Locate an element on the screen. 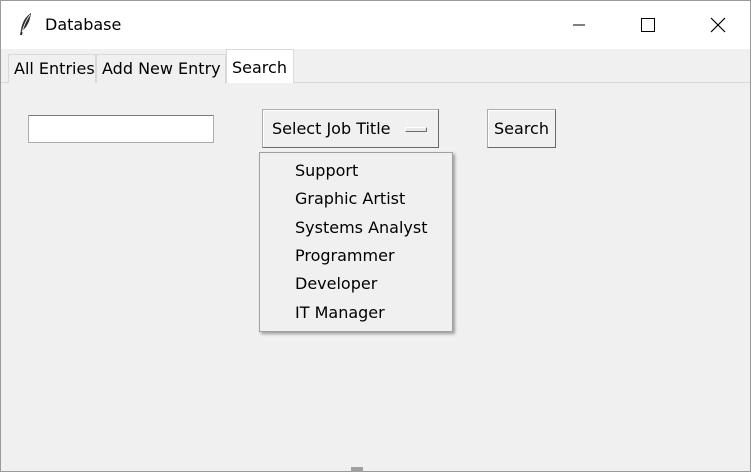 This screenshot has height=472, width=751. search-input is located at coordinates (121, 129).